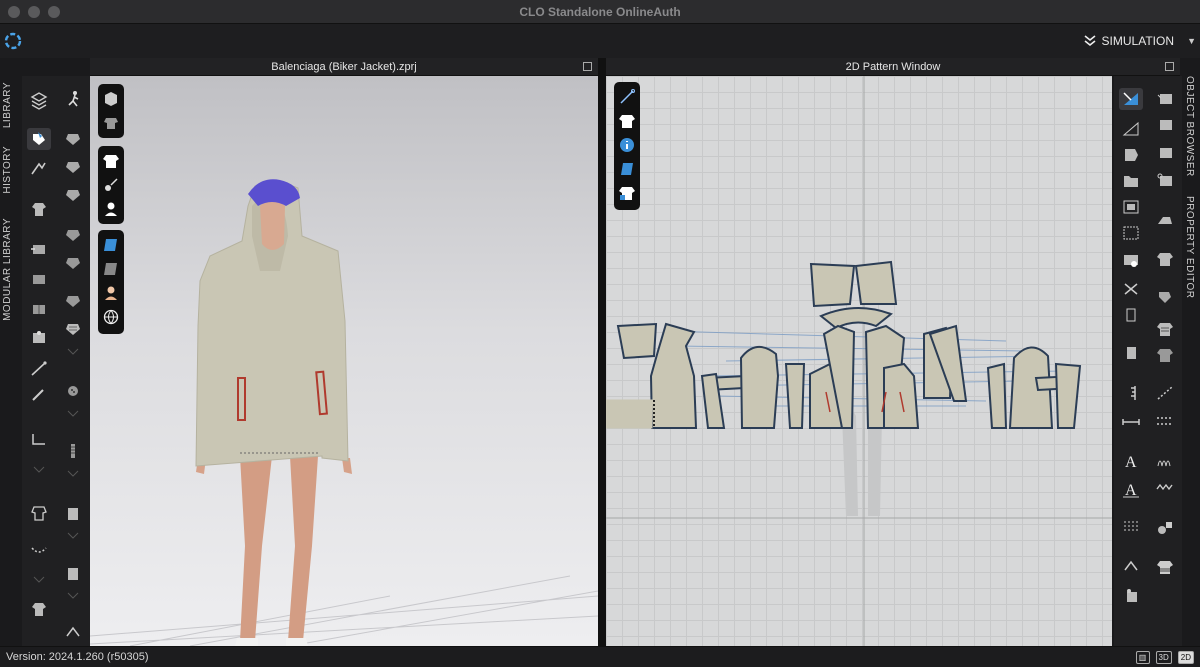 The width and height of the screenshot is (1200, 667). What do you see at coordinates (39, 169) in the screenshot?
I see `edit-pattern-3d-icon` at bounding box center [39, 169].